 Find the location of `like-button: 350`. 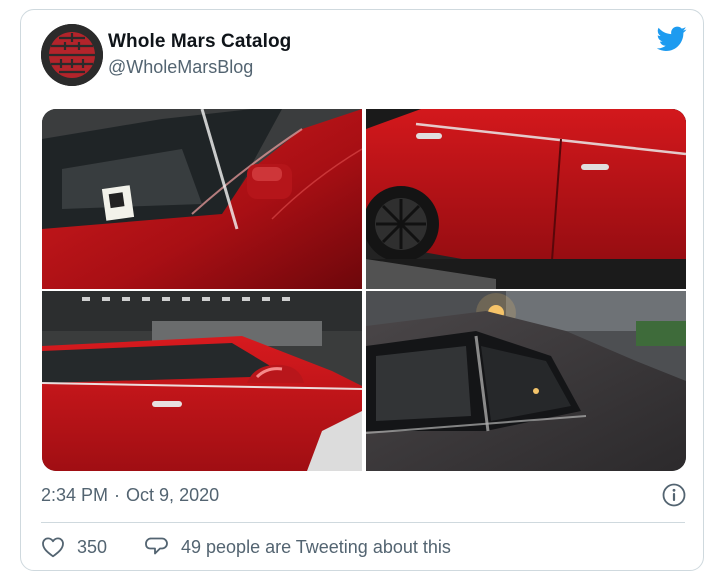

like-button: 350 is located at coordinates (74, 547).